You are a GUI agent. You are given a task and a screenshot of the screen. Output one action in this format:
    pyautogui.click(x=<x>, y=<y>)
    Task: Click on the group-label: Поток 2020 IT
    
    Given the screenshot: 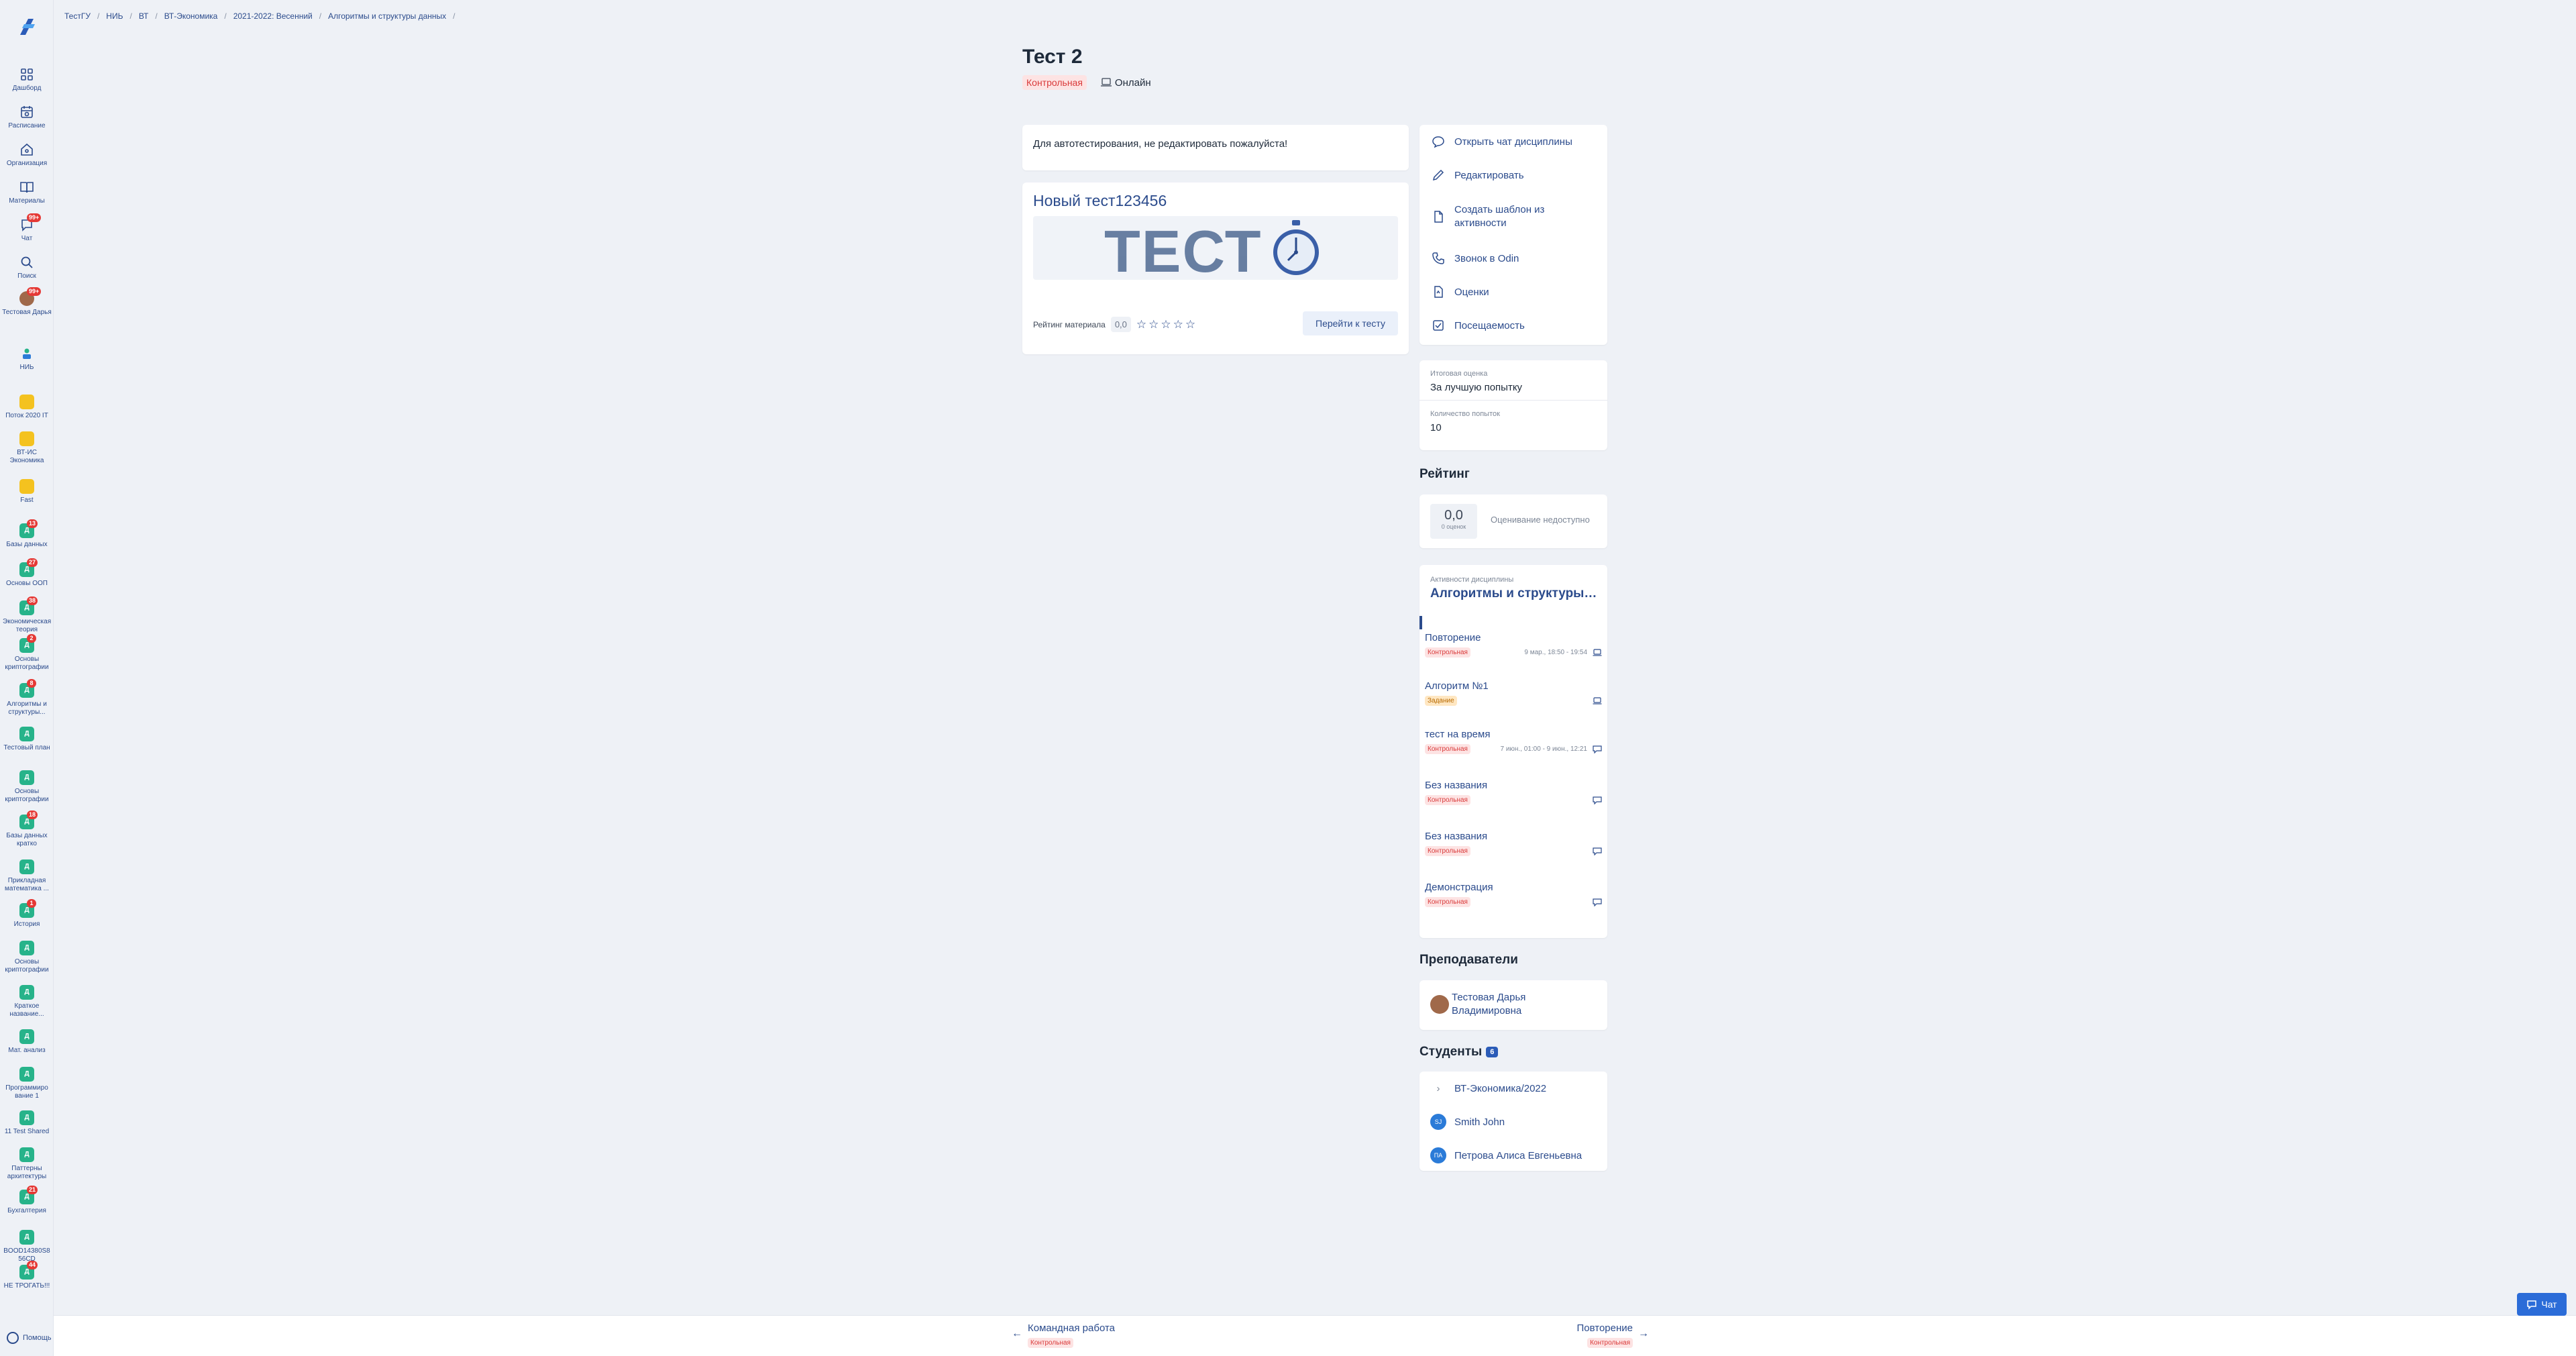 What is the action you would take?
    pyautogui.click(x=26, y=415)
    